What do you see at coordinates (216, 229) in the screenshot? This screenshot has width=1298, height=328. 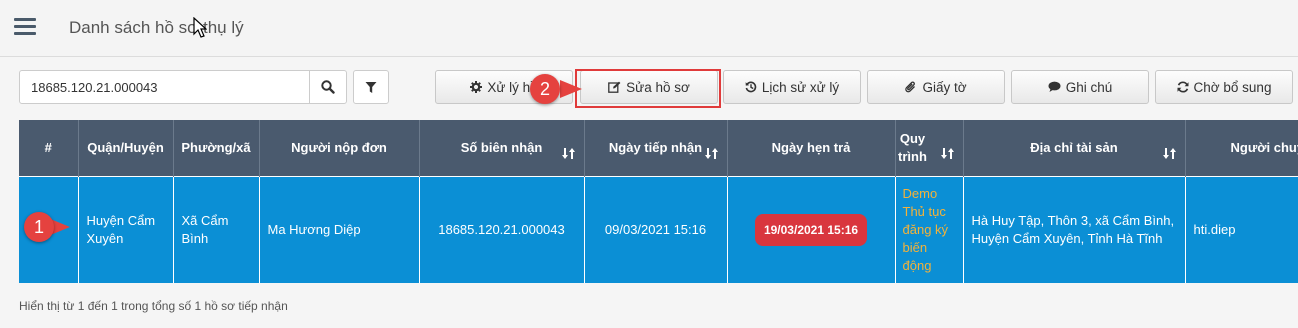 I see `cell-ward: Xã Cẩm Bình` at bounding box center [216, 229].